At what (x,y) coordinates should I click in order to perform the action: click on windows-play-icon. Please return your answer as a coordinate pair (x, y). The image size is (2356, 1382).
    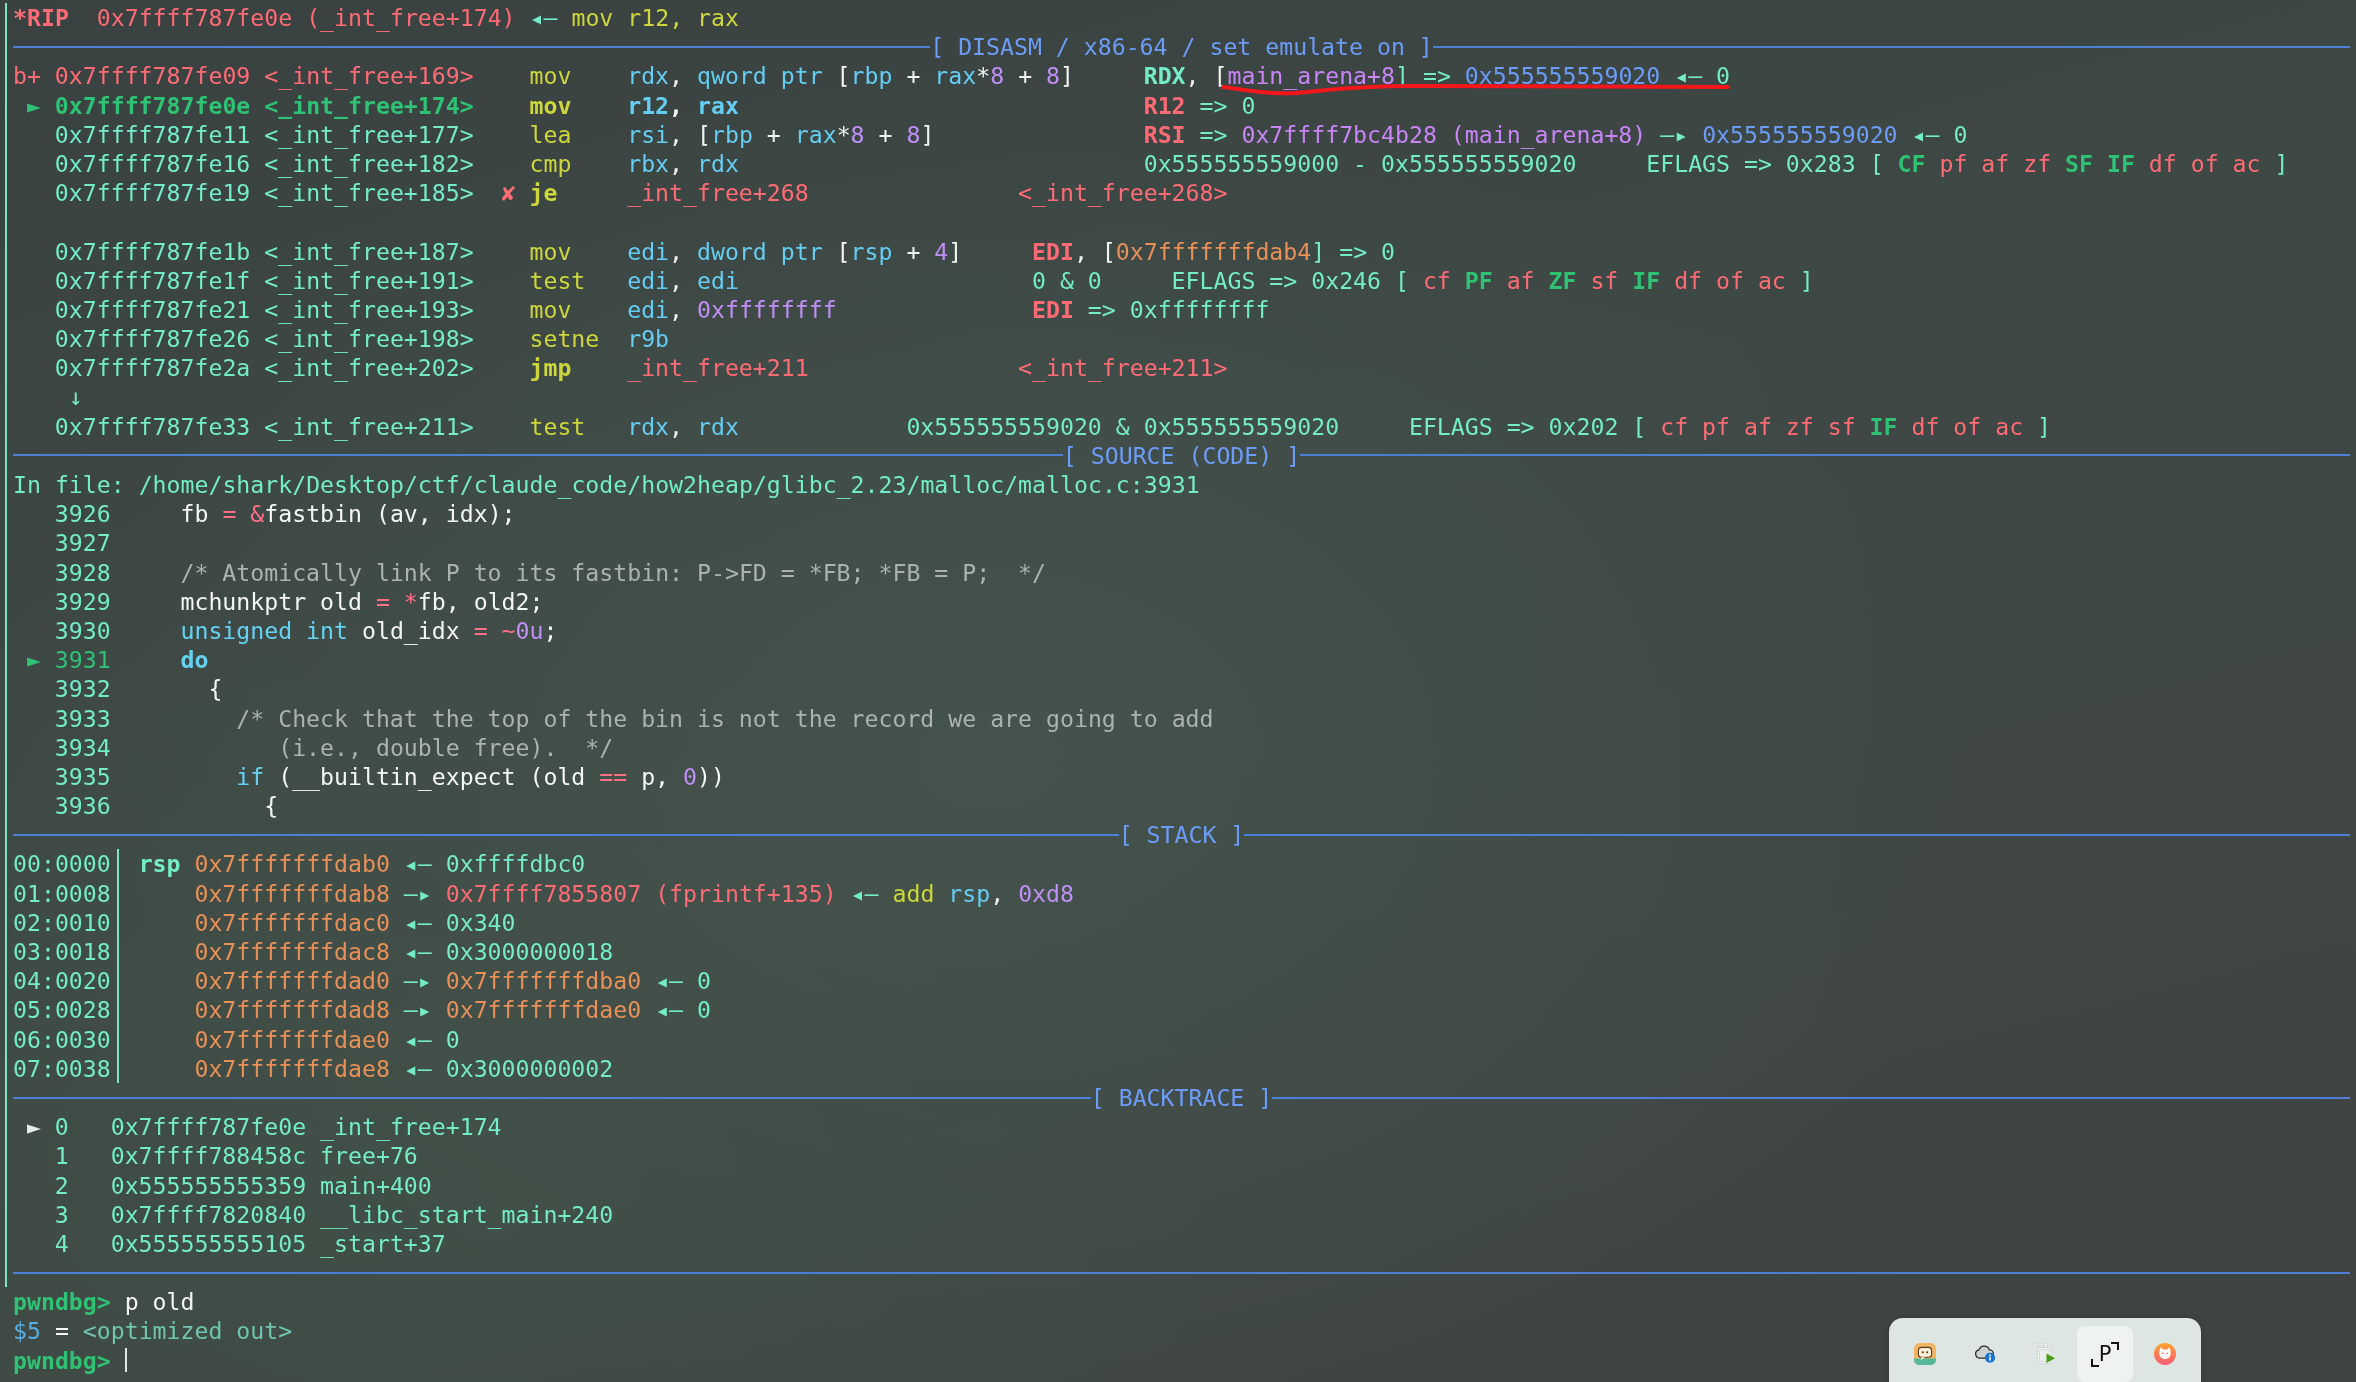
    Looking at the image, I should click on (2045, 1354).